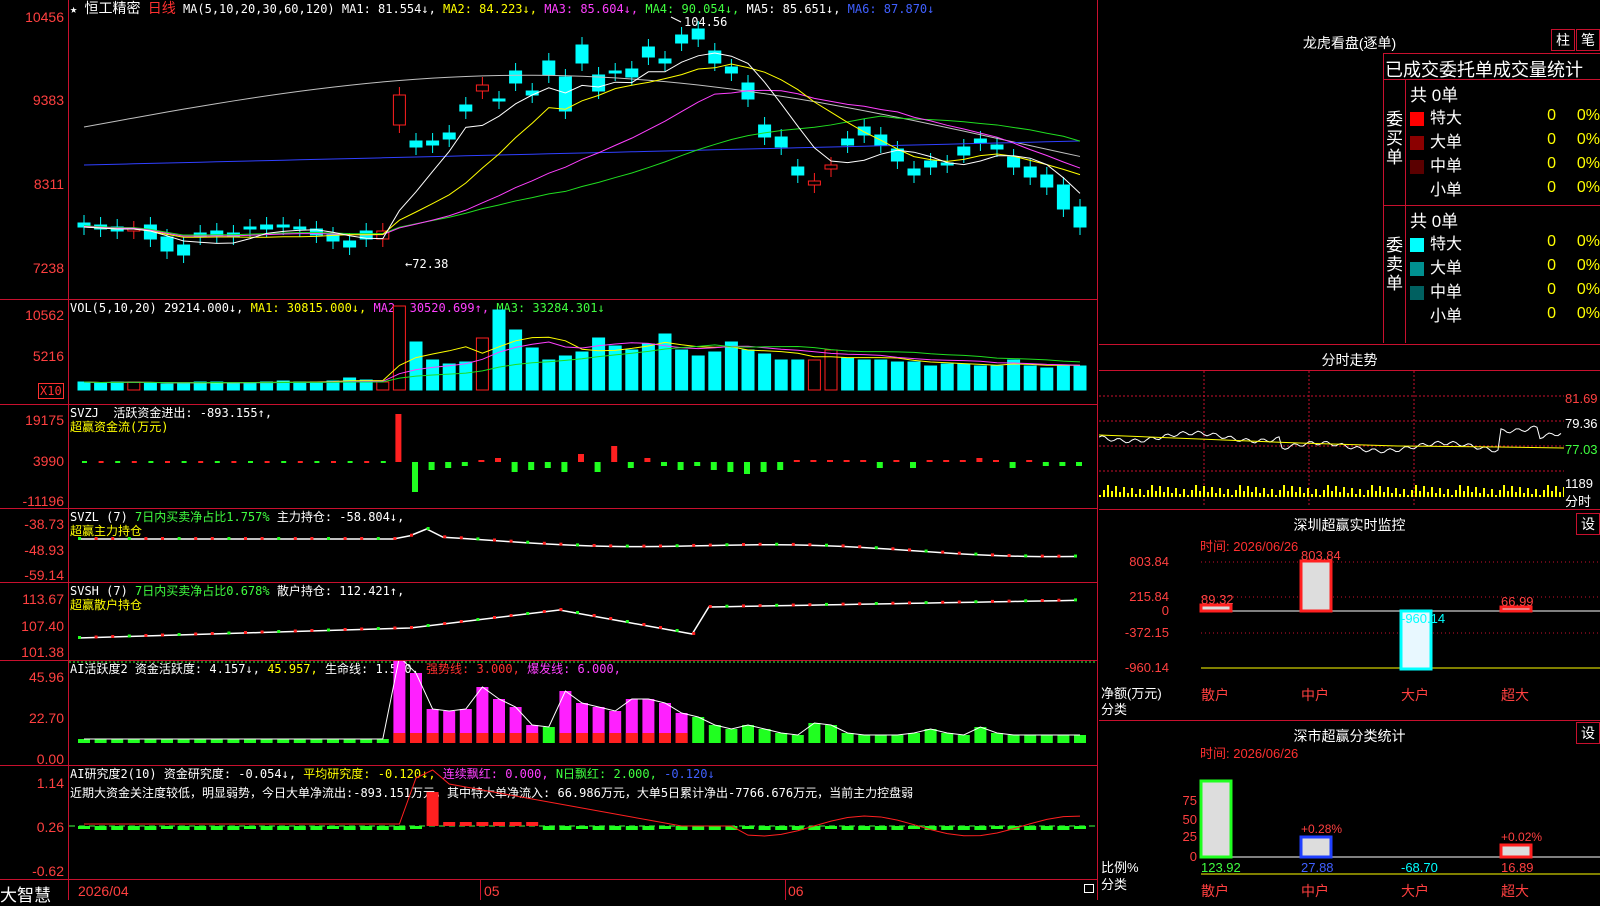 Image resolution: width=1600 pixels, height=906 pixels. What do you see at coordinates (1331, 439) in the screenshot?
I see `intraday-chart` at bounding box center [1331, 439].